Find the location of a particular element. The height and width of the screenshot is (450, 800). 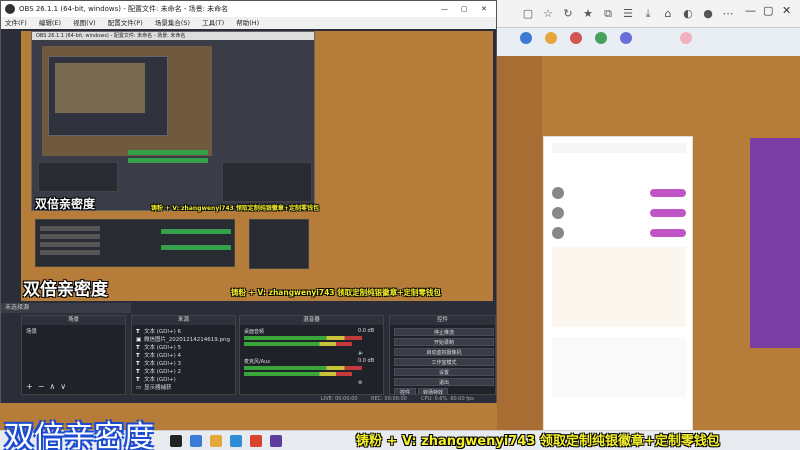

chat-messages is located at coordinates (619, 367).